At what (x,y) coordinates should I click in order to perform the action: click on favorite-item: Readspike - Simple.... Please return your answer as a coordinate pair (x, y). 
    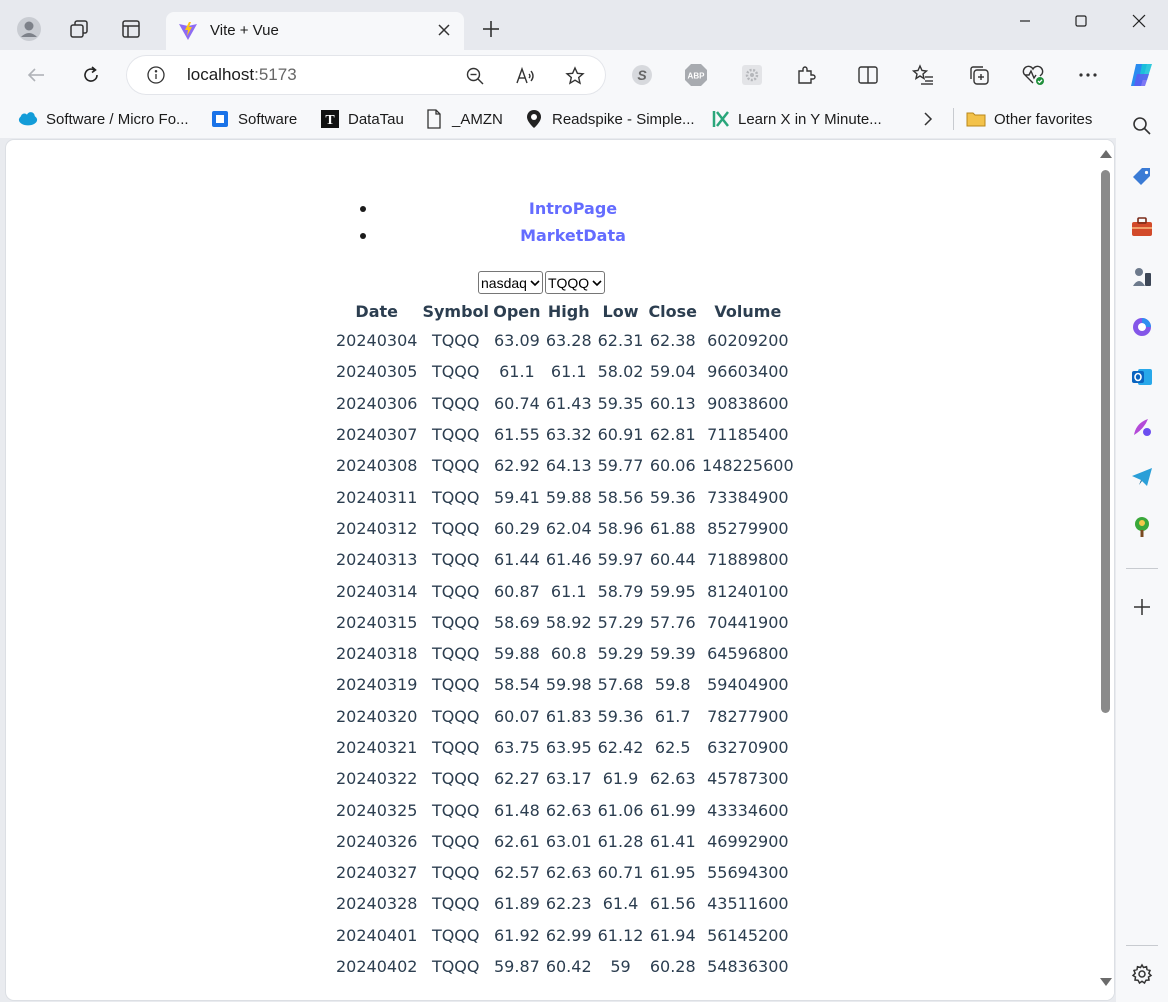
    Looking at the image, I should click on (609, 119).